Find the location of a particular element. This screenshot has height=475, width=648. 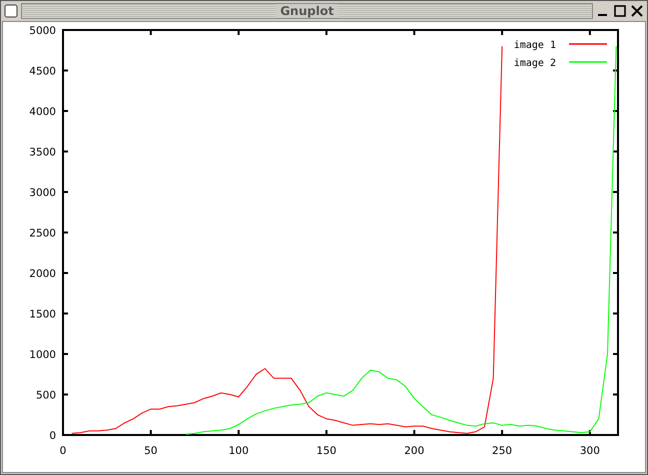

maximize-button is located at coordinates (620, 11).